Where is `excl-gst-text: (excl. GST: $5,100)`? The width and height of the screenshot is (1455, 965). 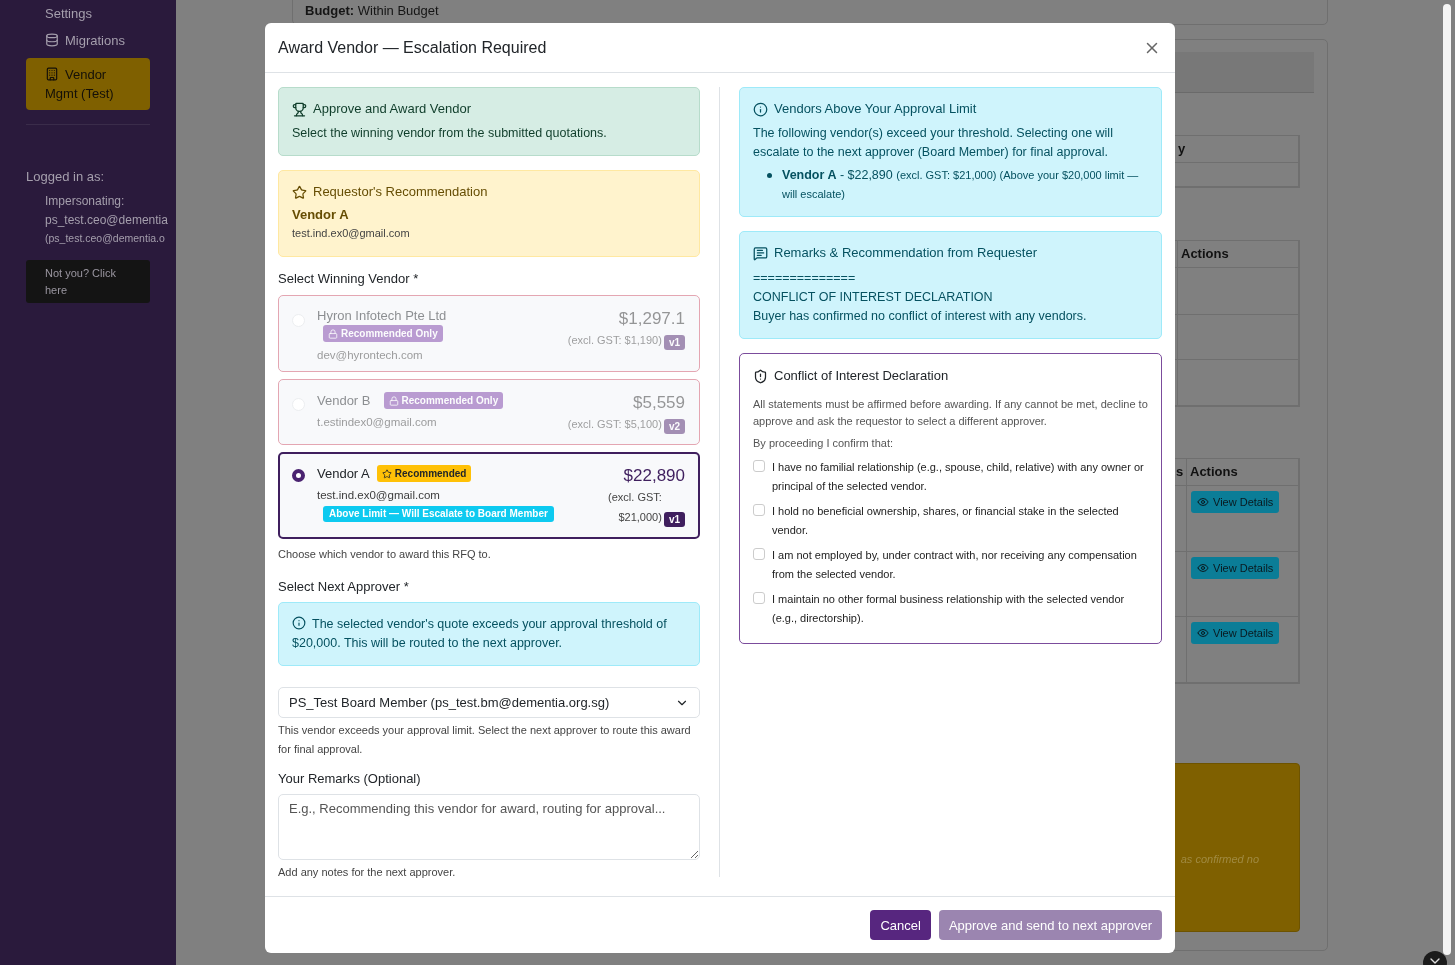 excl-gst-text: (excl. GST: $5,100) is located at coordinates (614, 424).